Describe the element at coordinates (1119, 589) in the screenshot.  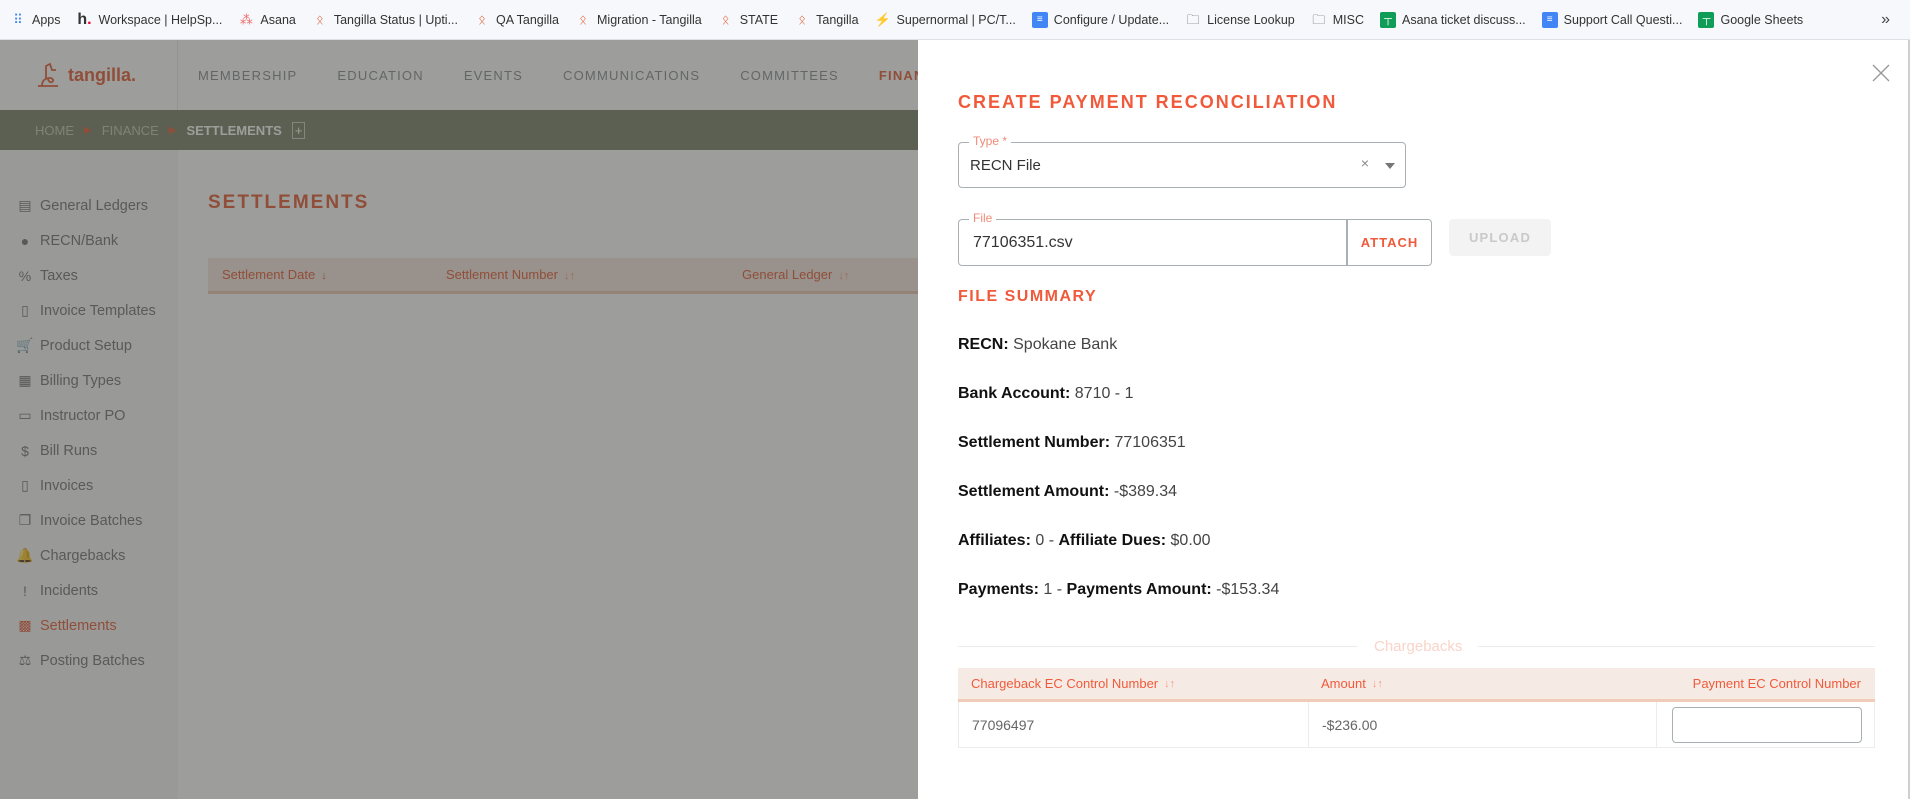
I see `summary-payments: Payments: 1 - Payments Amount: -$153.34` at that location.